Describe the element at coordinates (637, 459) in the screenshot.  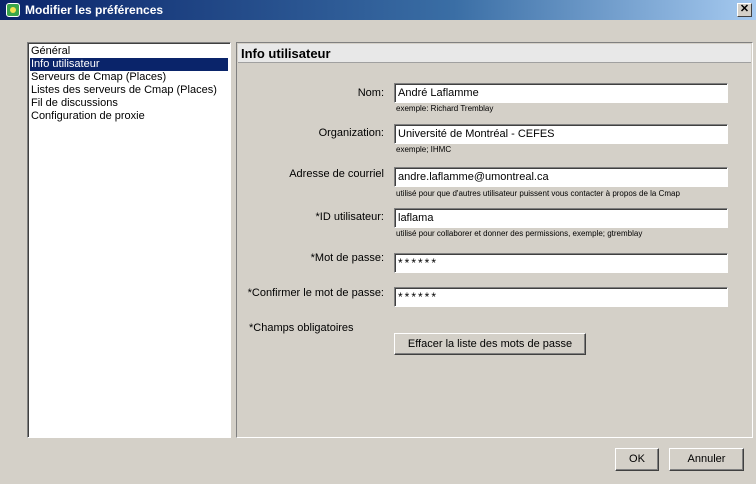
I see `ok-button: OK` at that location.